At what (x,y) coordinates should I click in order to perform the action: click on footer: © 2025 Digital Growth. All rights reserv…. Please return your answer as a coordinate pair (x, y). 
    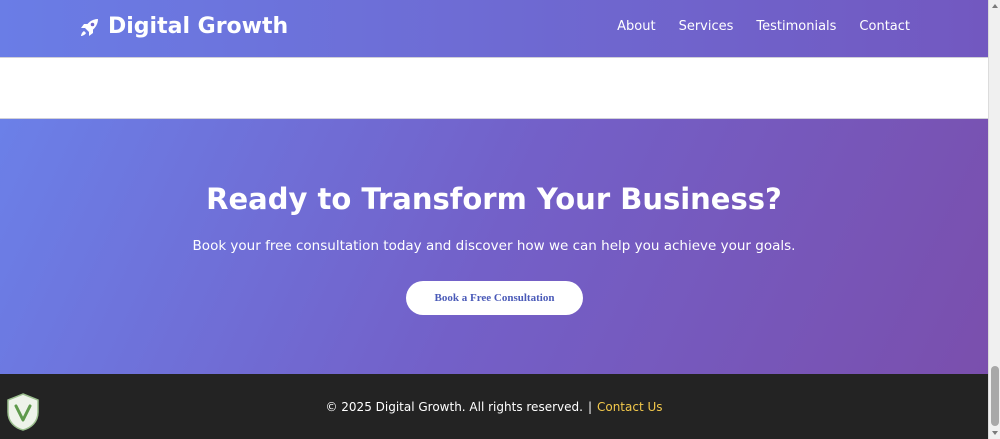
    Looking at the image, I should click on (494, 406).